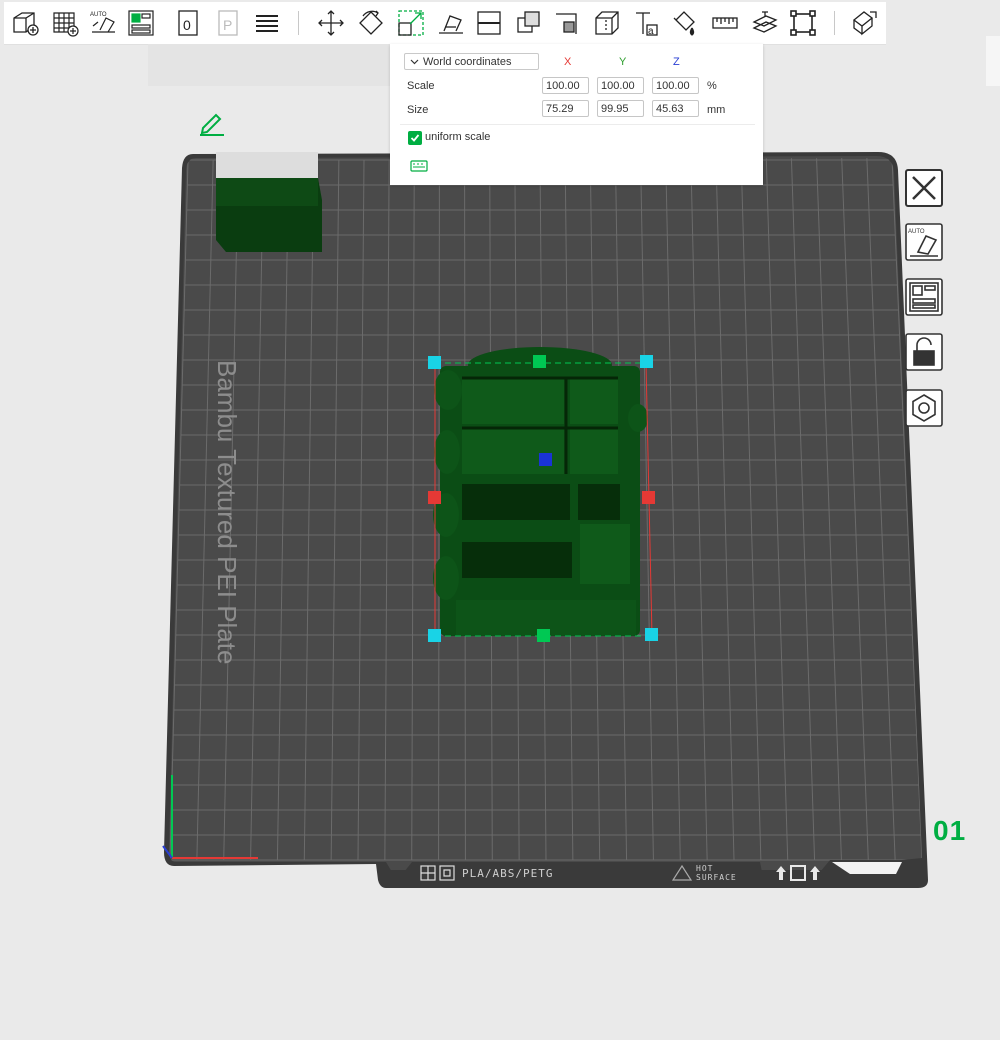 Image resolution: width=1000 pixels, height=1040 pixels. I want to click on size-unit: mm, so click(716, 110).